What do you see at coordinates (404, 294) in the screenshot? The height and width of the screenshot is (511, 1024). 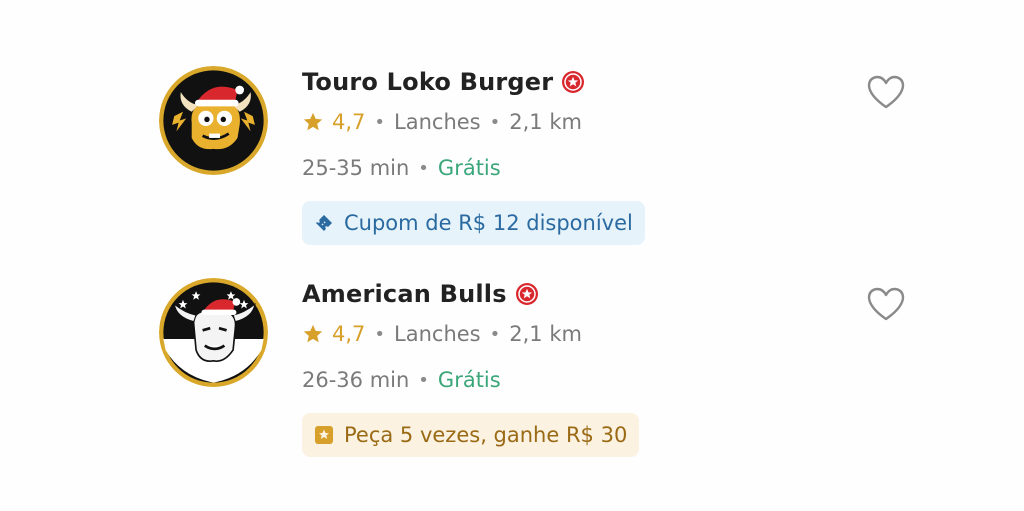 I see `restaurant-name: American Bulls` at bounding box center [404, 294].